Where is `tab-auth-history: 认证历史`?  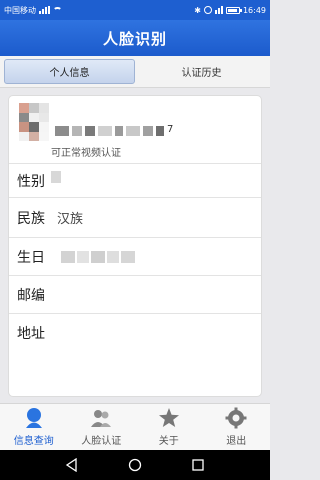 tab-auth-history: 认证历史 is located at coordinates (201, 71).